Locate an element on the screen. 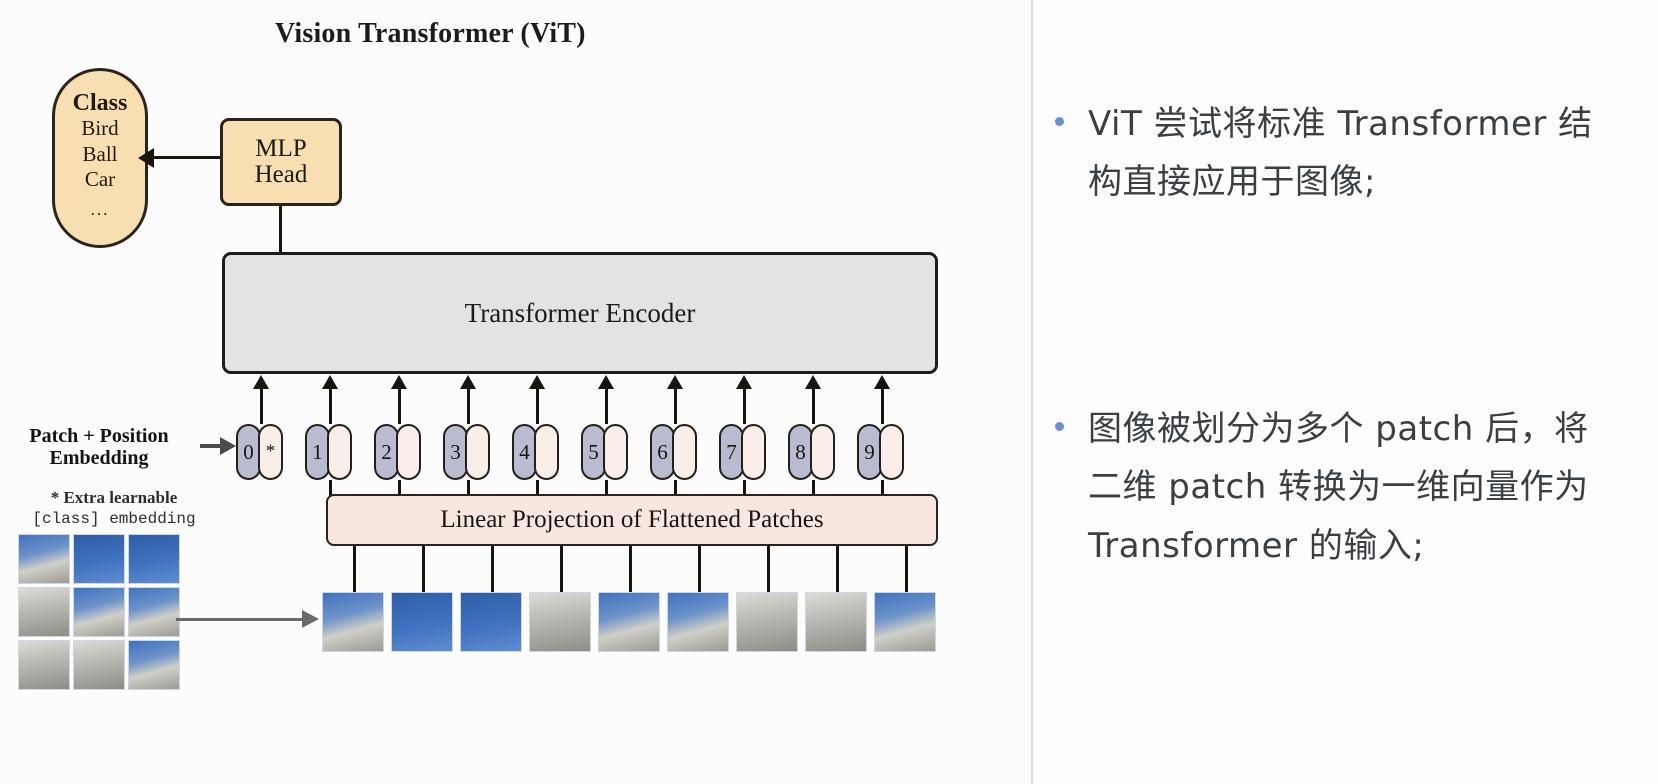 The width and height of the screenshot is (1658, 784). image-to-patches-arrow-icon is located at coordinates (247, 619).